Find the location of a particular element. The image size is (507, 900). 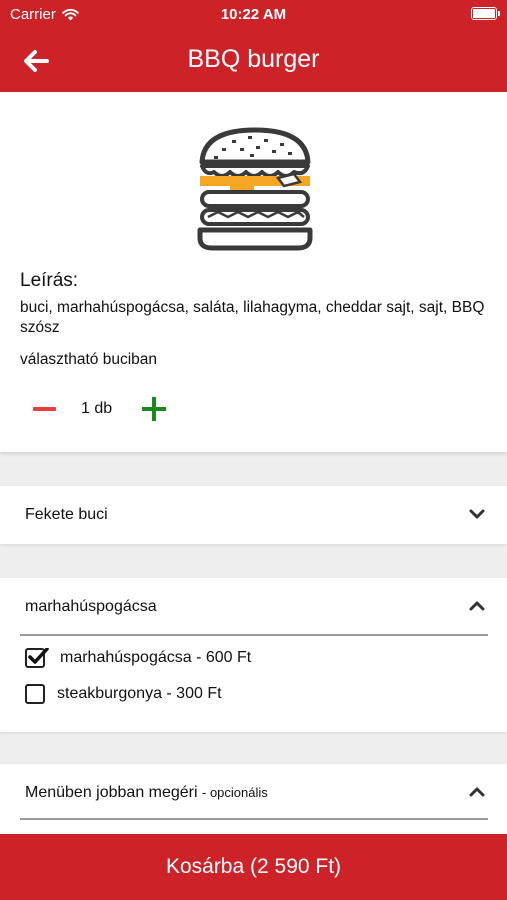

section-title-text: Menüben jobban megéri is located at coordinates (111, 792).